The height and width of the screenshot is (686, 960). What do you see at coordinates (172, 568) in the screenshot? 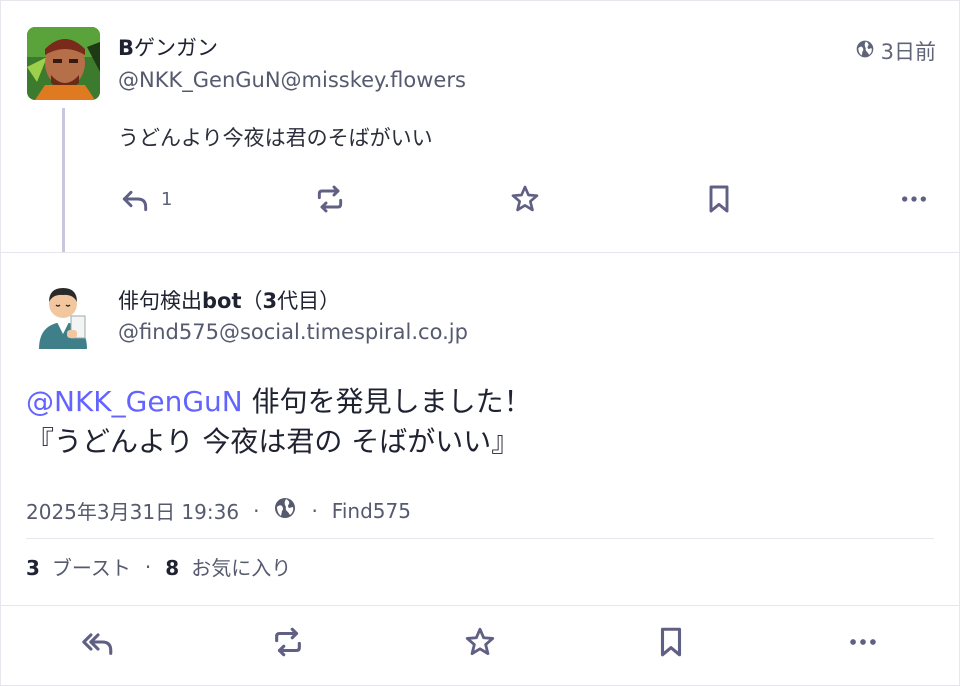
I see `fav-stat-count: 8` at bounding box center [172, 568].